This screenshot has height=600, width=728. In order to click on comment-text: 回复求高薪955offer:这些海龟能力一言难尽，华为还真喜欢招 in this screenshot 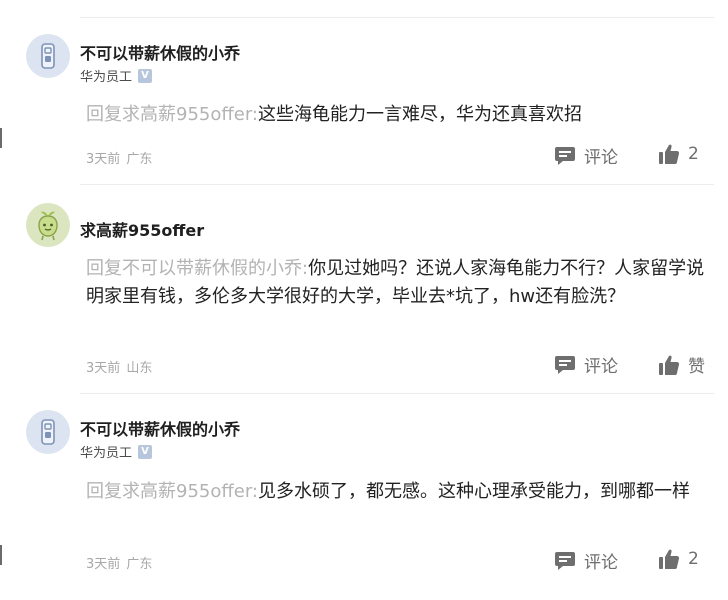, I will do `click(397, 115)`.